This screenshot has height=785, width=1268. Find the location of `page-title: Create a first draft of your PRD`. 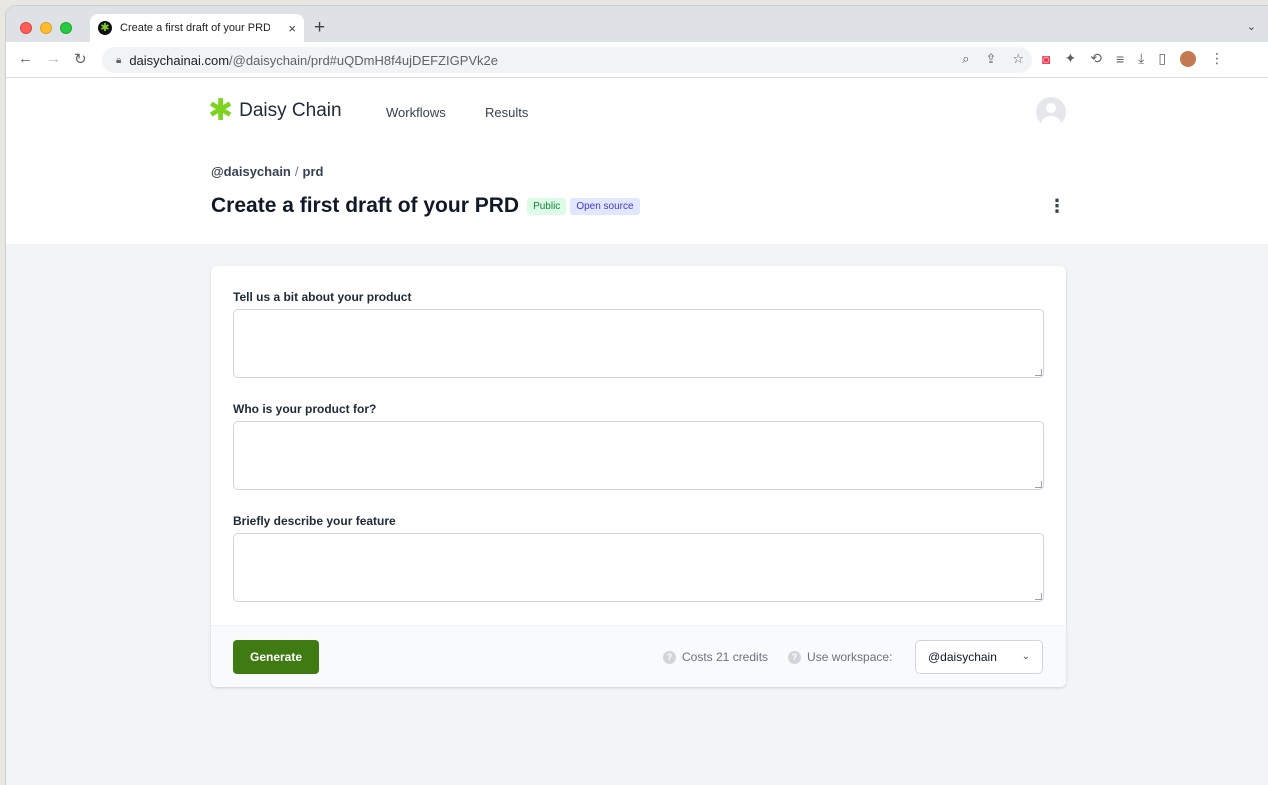

page-title: Create a first draft of your PRD is located at coordinates (365, 205).